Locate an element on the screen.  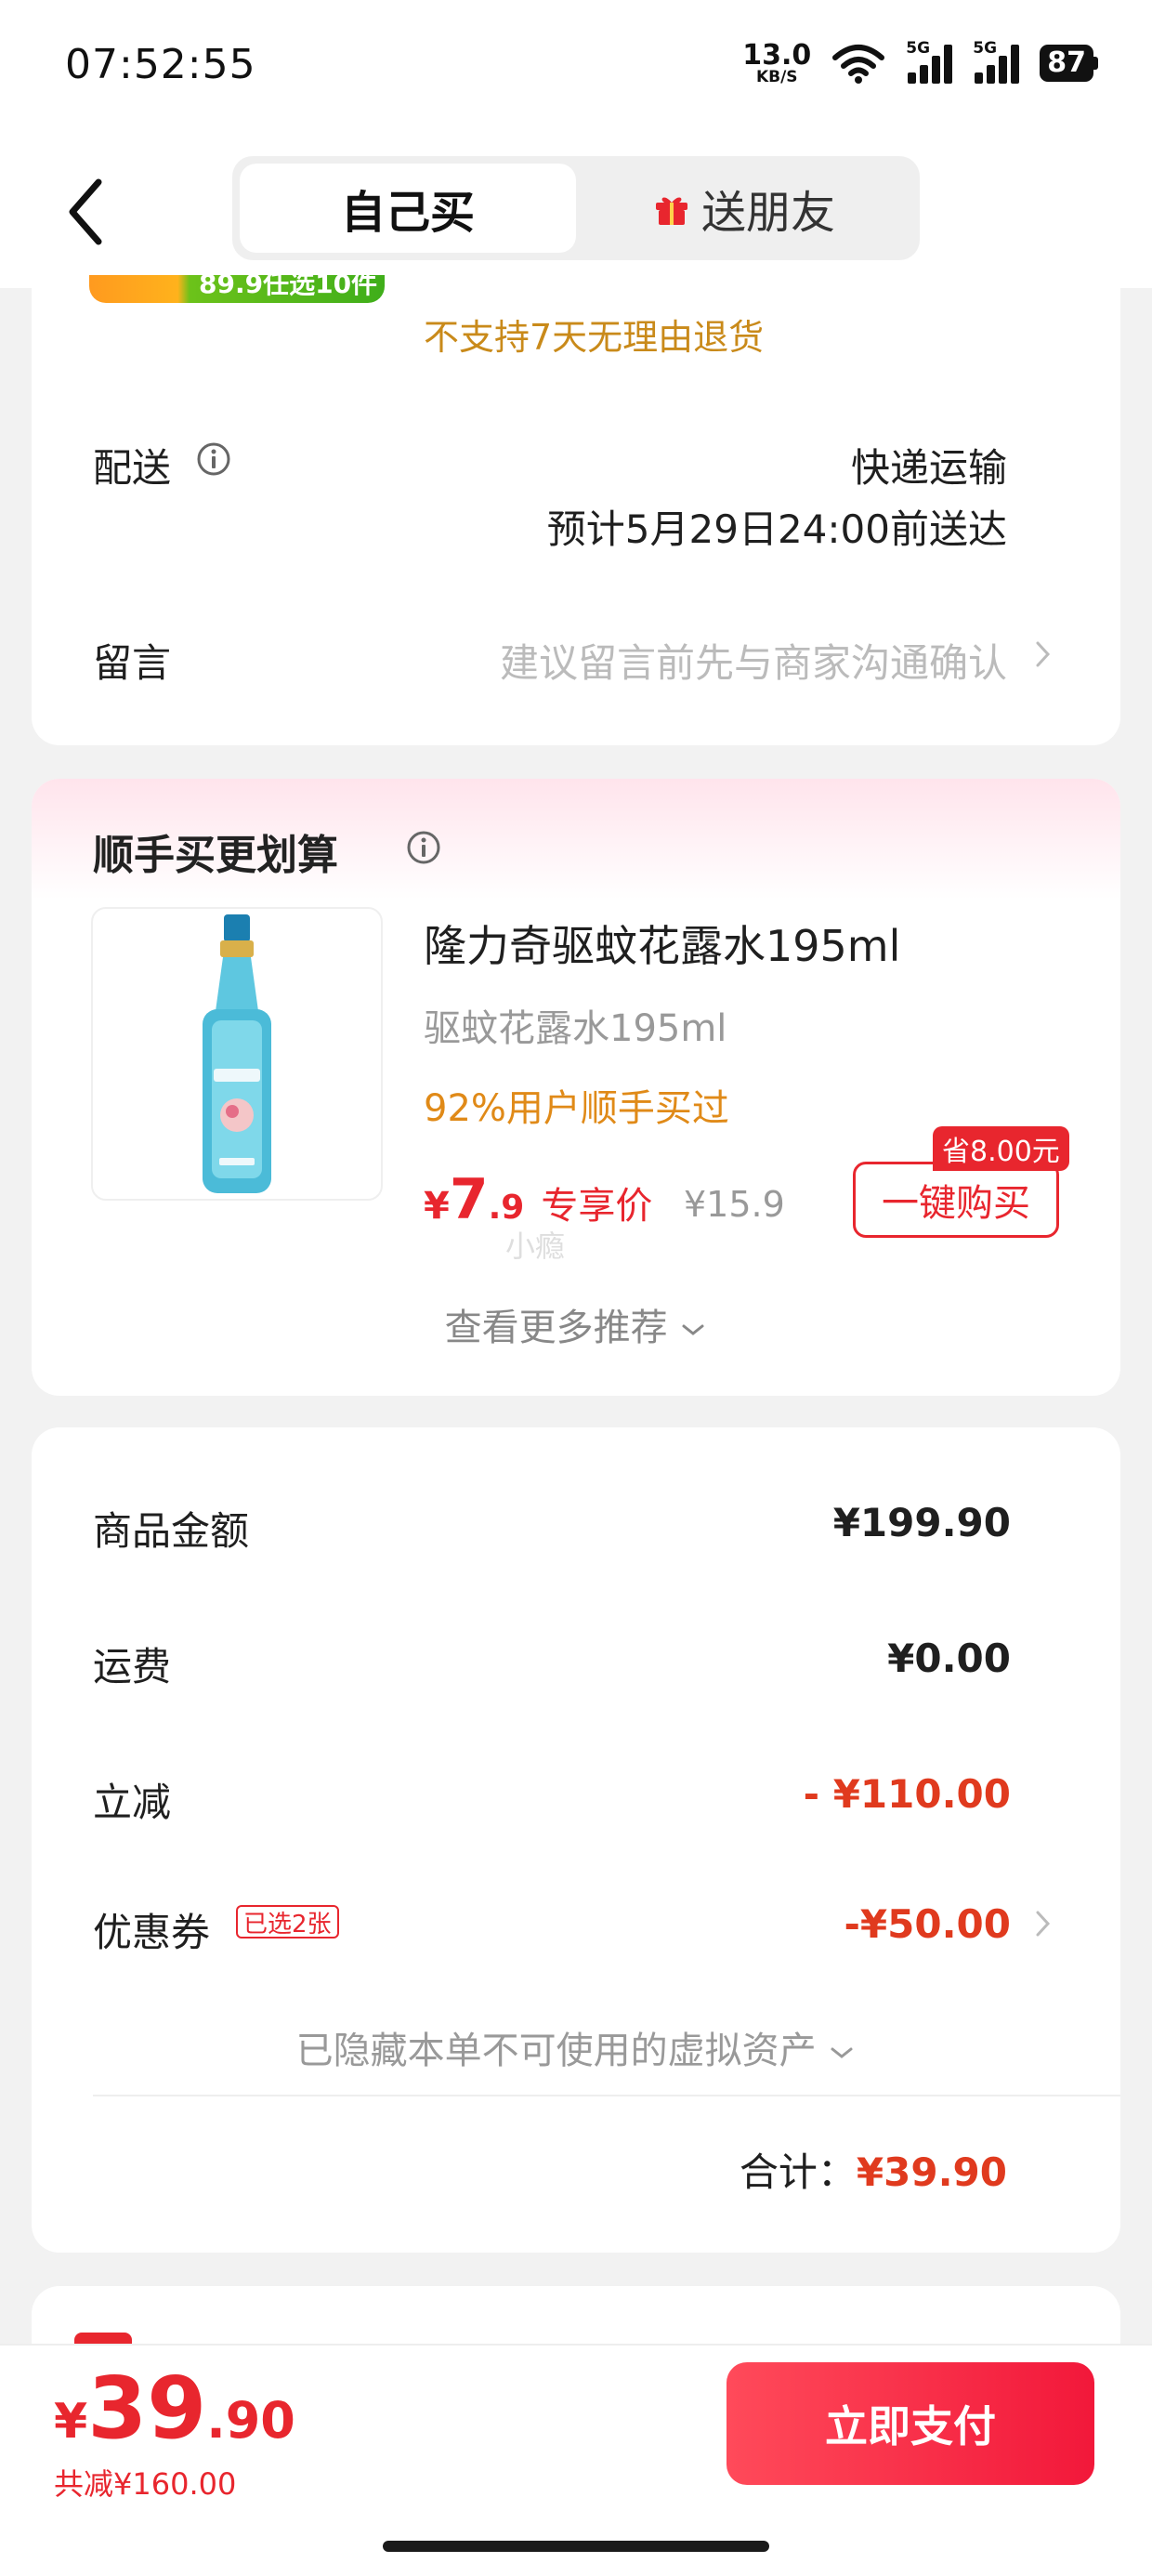
back-icon is located at coordinates (89, 212).